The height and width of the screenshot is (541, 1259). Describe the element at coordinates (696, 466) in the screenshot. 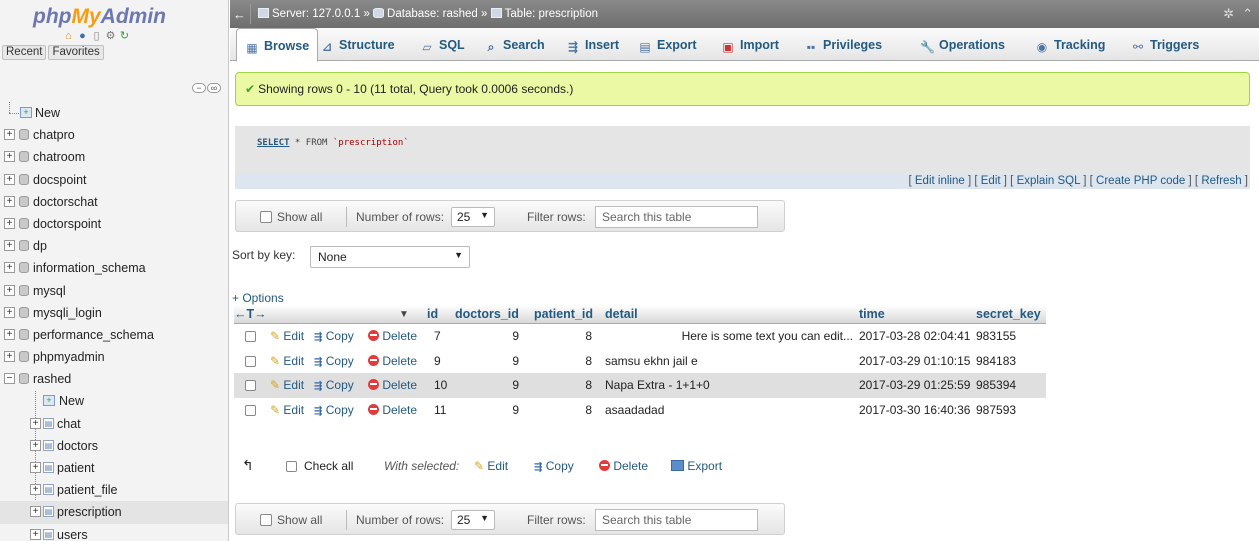

I see `bulk-export-button: Export` at that location.